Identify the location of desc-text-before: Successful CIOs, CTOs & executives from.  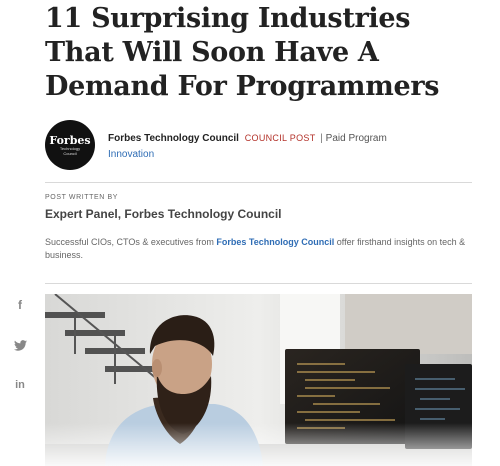
(131, 242).